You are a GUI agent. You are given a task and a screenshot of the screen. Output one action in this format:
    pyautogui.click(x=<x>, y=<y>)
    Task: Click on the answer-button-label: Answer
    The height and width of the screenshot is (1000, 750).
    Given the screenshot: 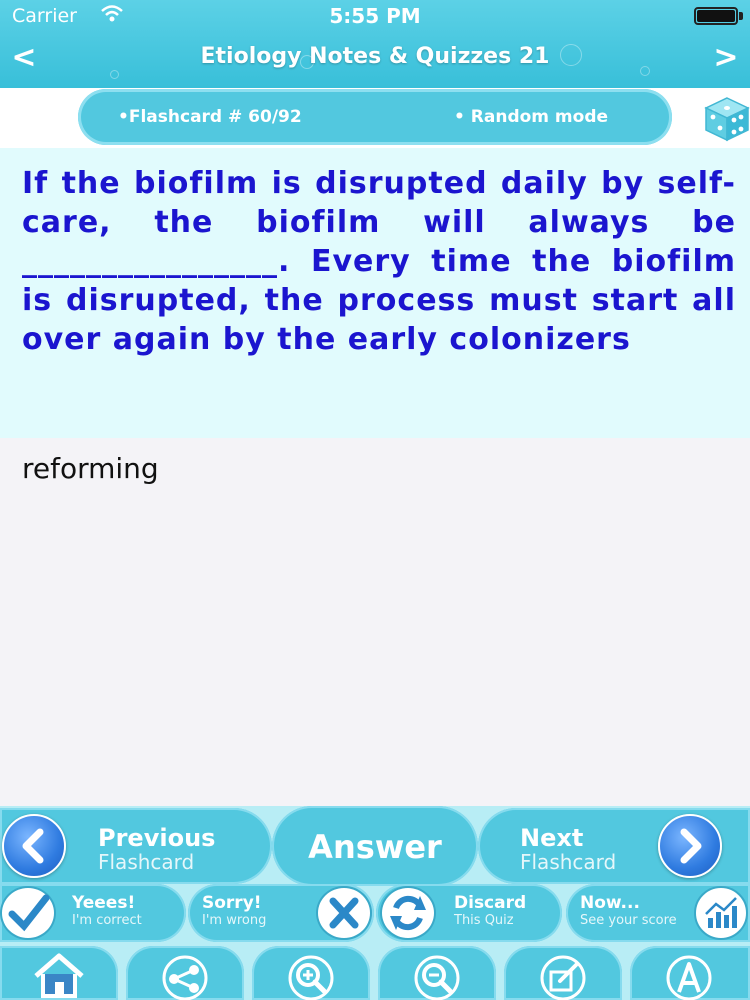 What is the action you would take?
    pyautogui.click(x=375, y=847)
    